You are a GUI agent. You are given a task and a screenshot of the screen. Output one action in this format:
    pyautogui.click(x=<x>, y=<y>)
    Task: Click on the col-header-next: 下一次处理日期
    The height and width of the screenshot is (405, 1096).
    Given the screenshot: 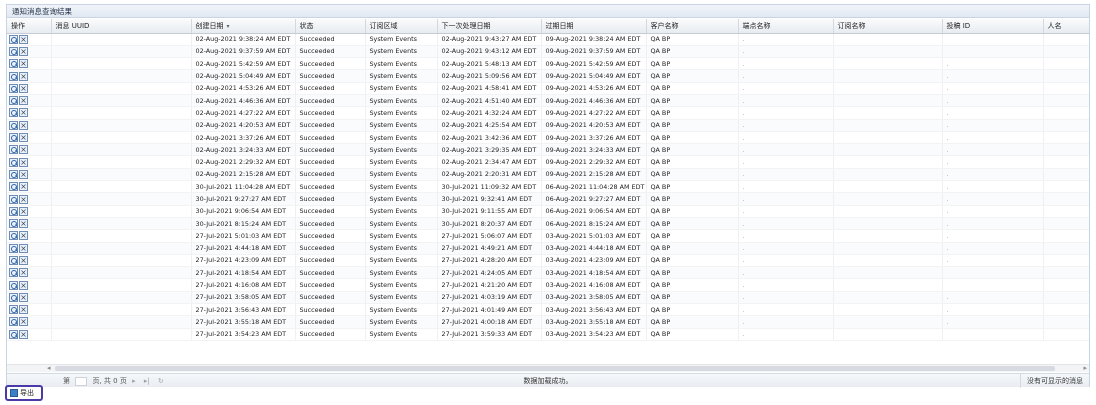 What is the action you would take?
    pyautogui.click(x=489, y=26)
    